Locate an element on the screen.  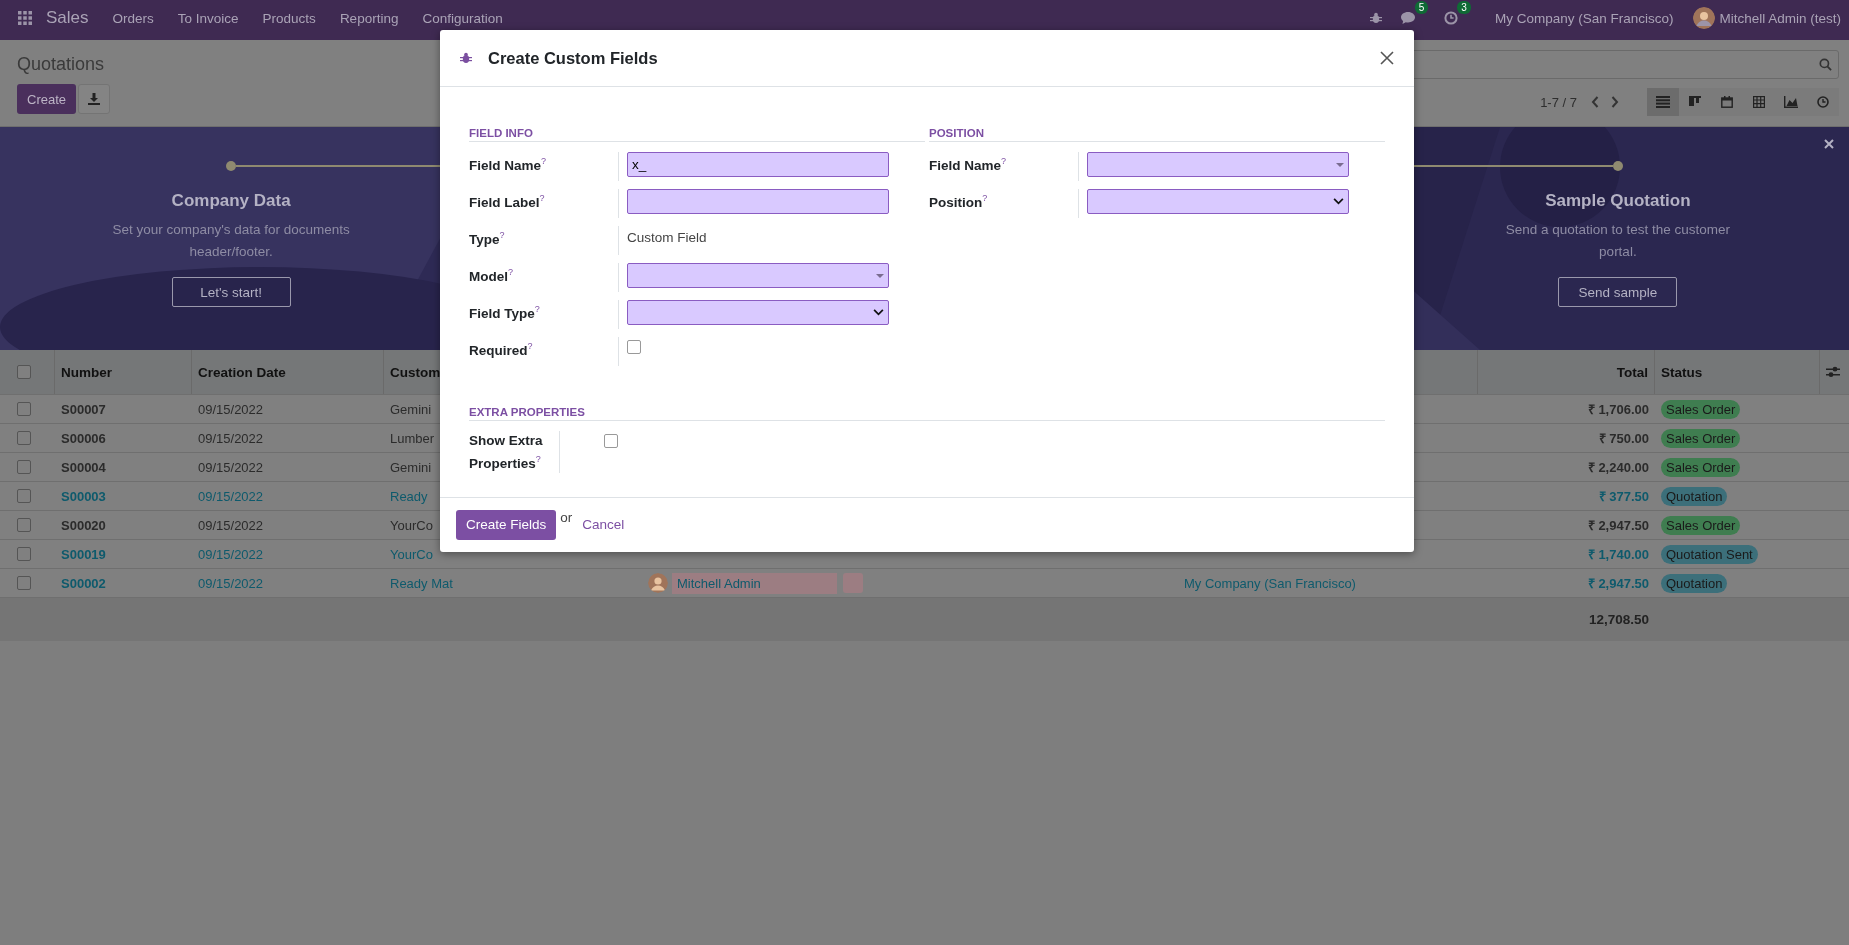
or-text: or is located at coordinates (566, 517).